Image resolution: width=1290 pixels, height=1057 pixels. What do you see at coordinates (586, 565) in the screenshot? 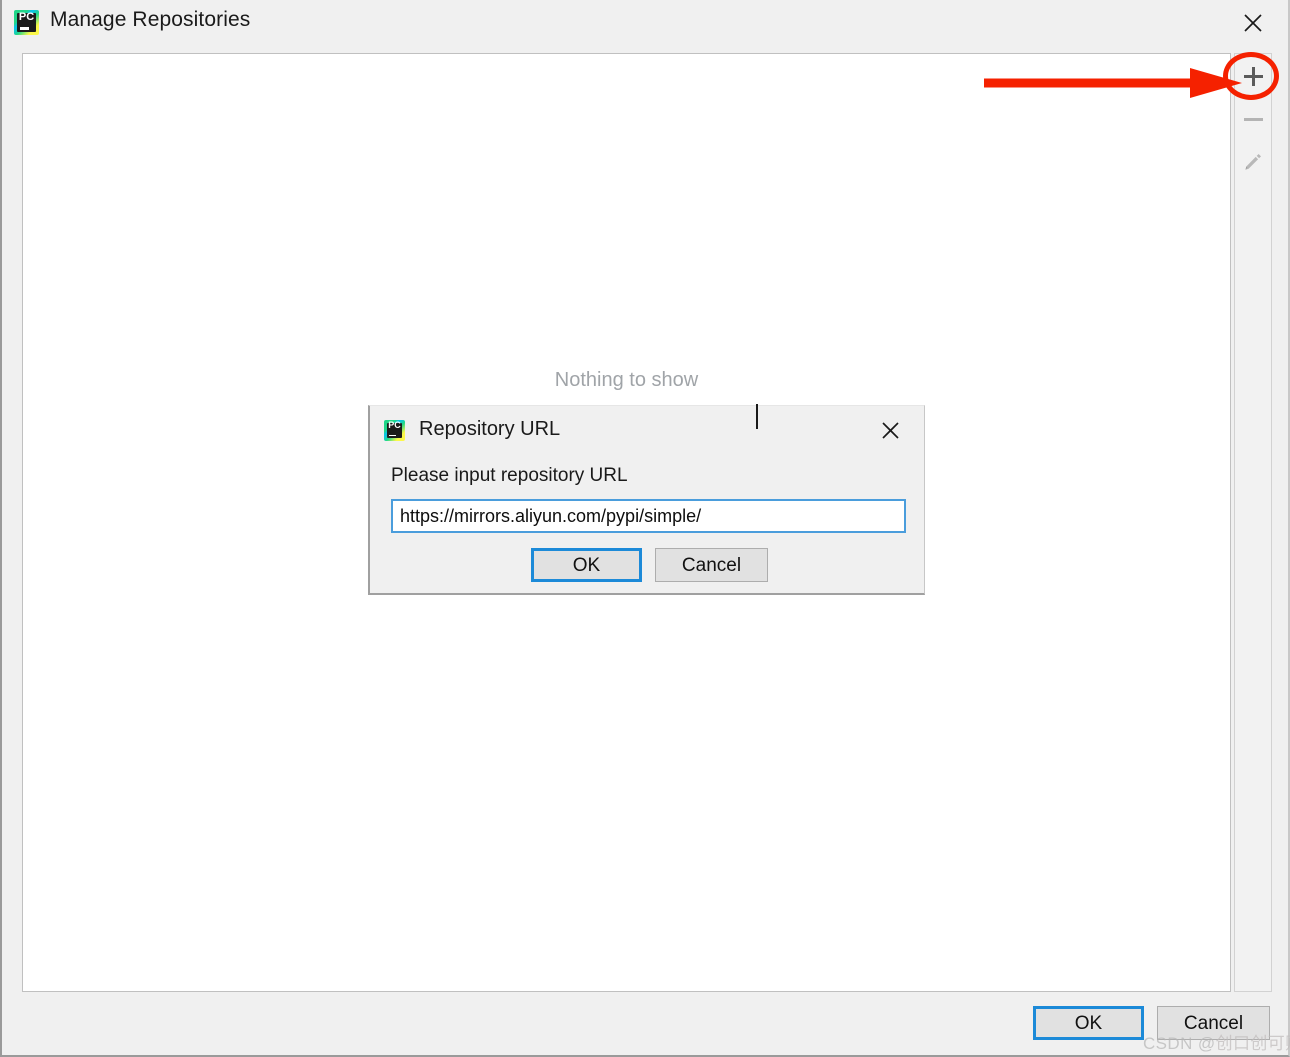
I see `repository-url-ok-button: OK` at bounding box center [586, 565].